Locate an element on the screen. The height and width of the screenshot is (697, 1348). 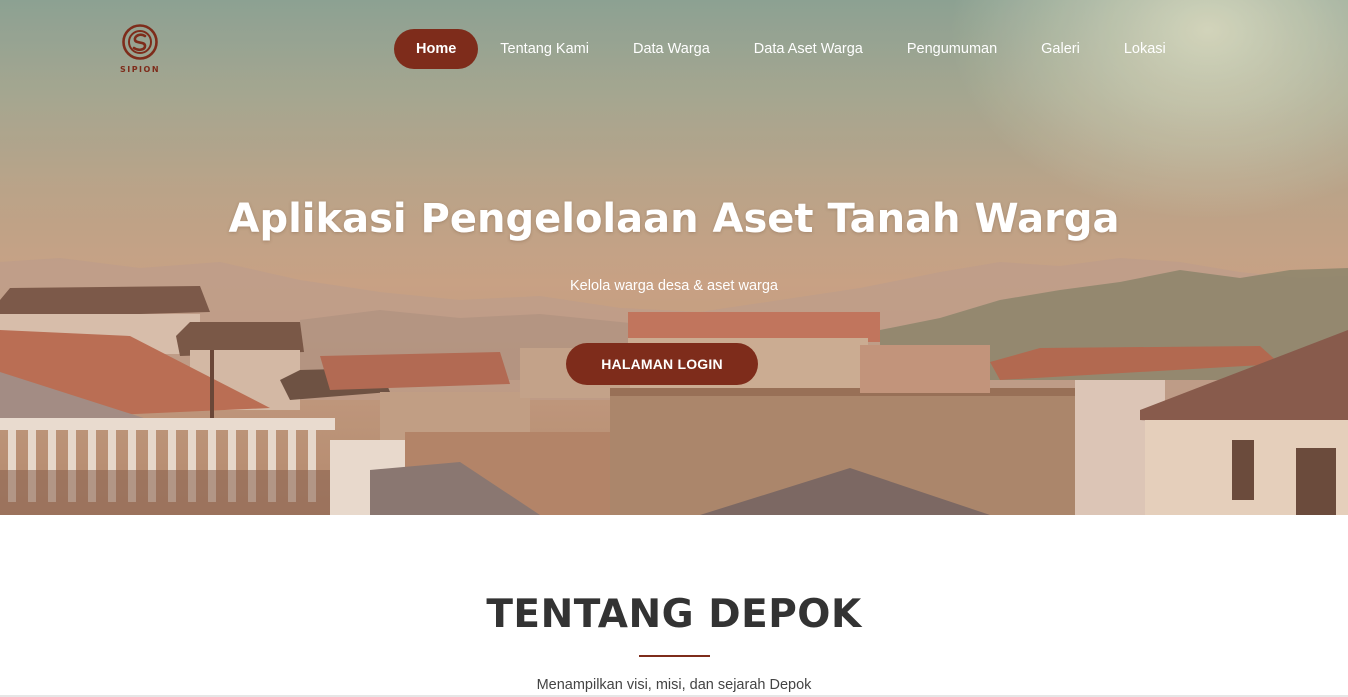
login-button: HALAMAN LOGIN is located at coordinates (662, 364).